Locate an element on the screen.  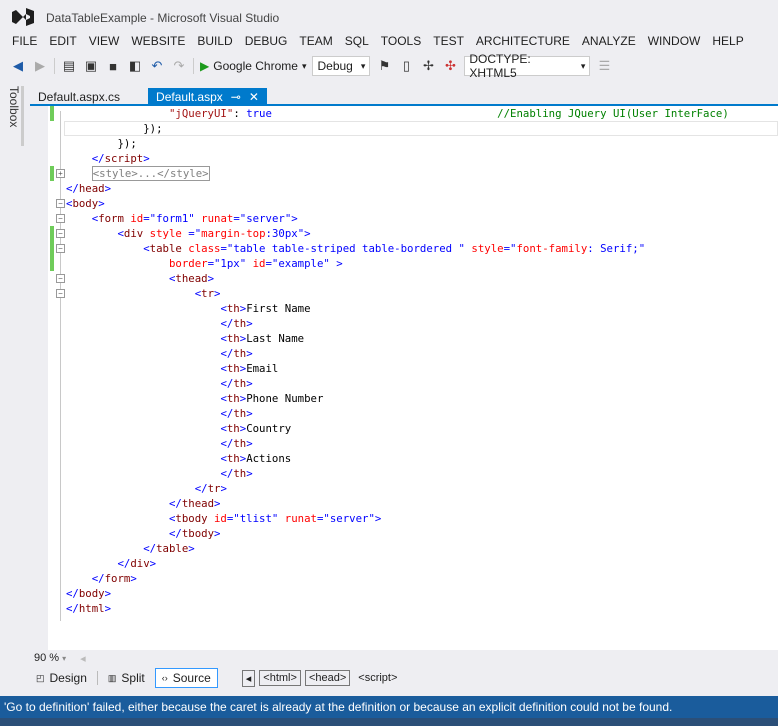
code-line: <th>Actions is located at coordinates (397, 458).